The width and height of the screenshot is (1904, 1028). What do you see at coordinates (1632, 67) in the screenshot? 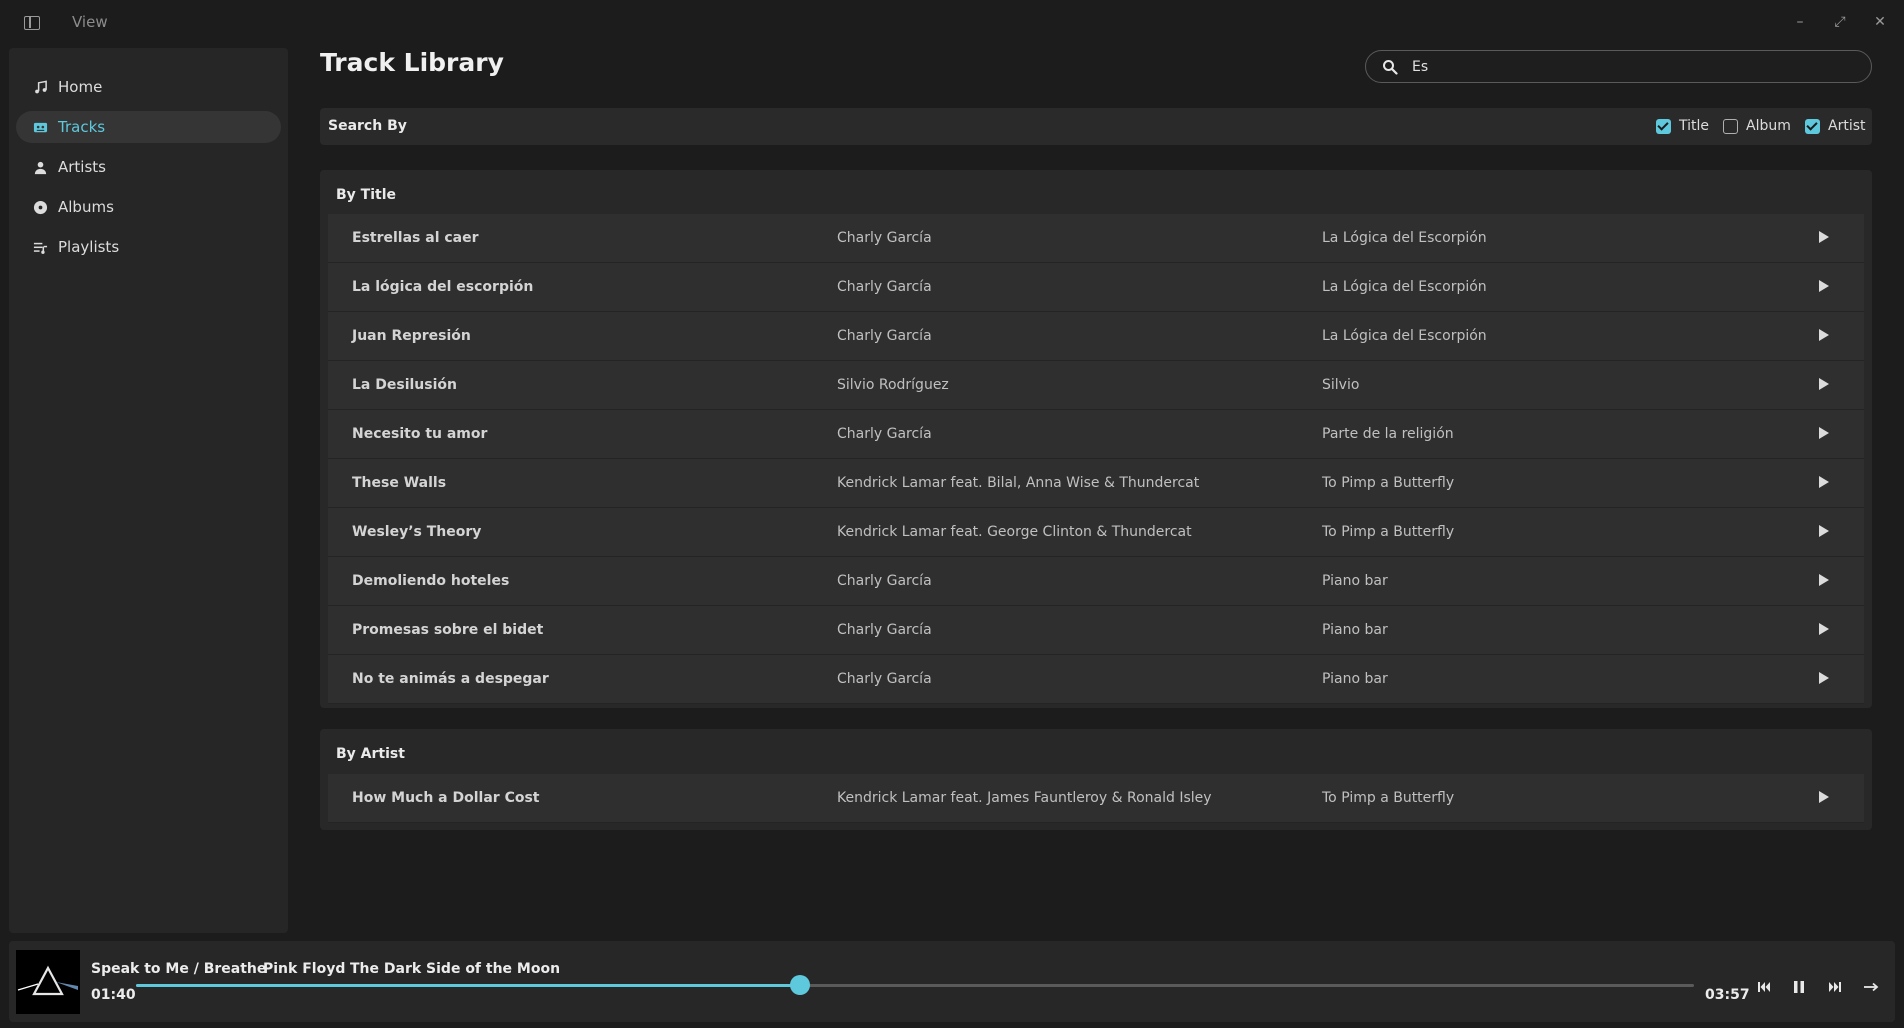
I see `search-input` at bounding box center [1632, 67].